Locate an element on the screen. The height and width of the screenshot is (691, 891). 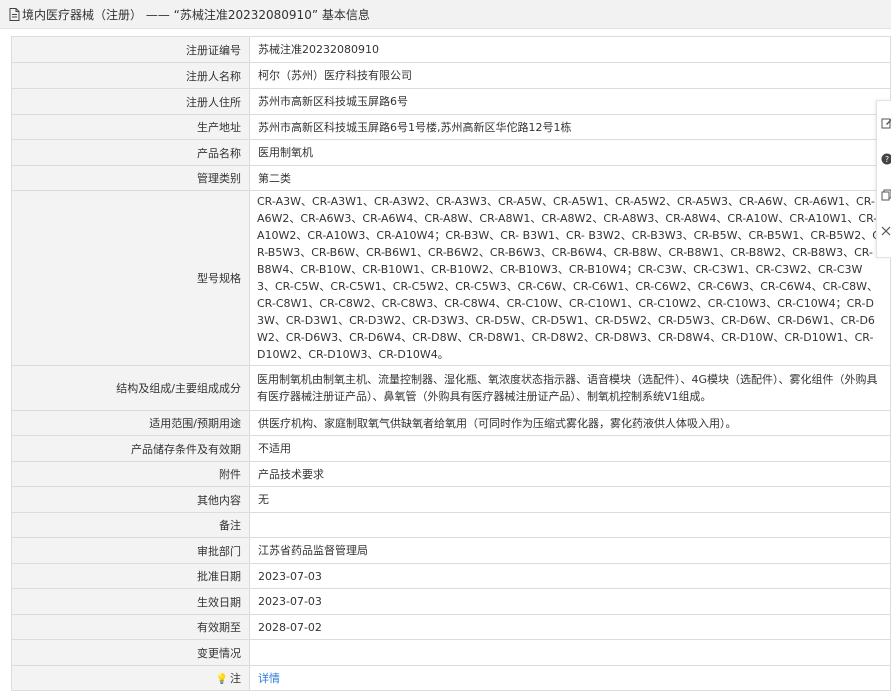
help-icon: ? is located at coordinates (886, 159).